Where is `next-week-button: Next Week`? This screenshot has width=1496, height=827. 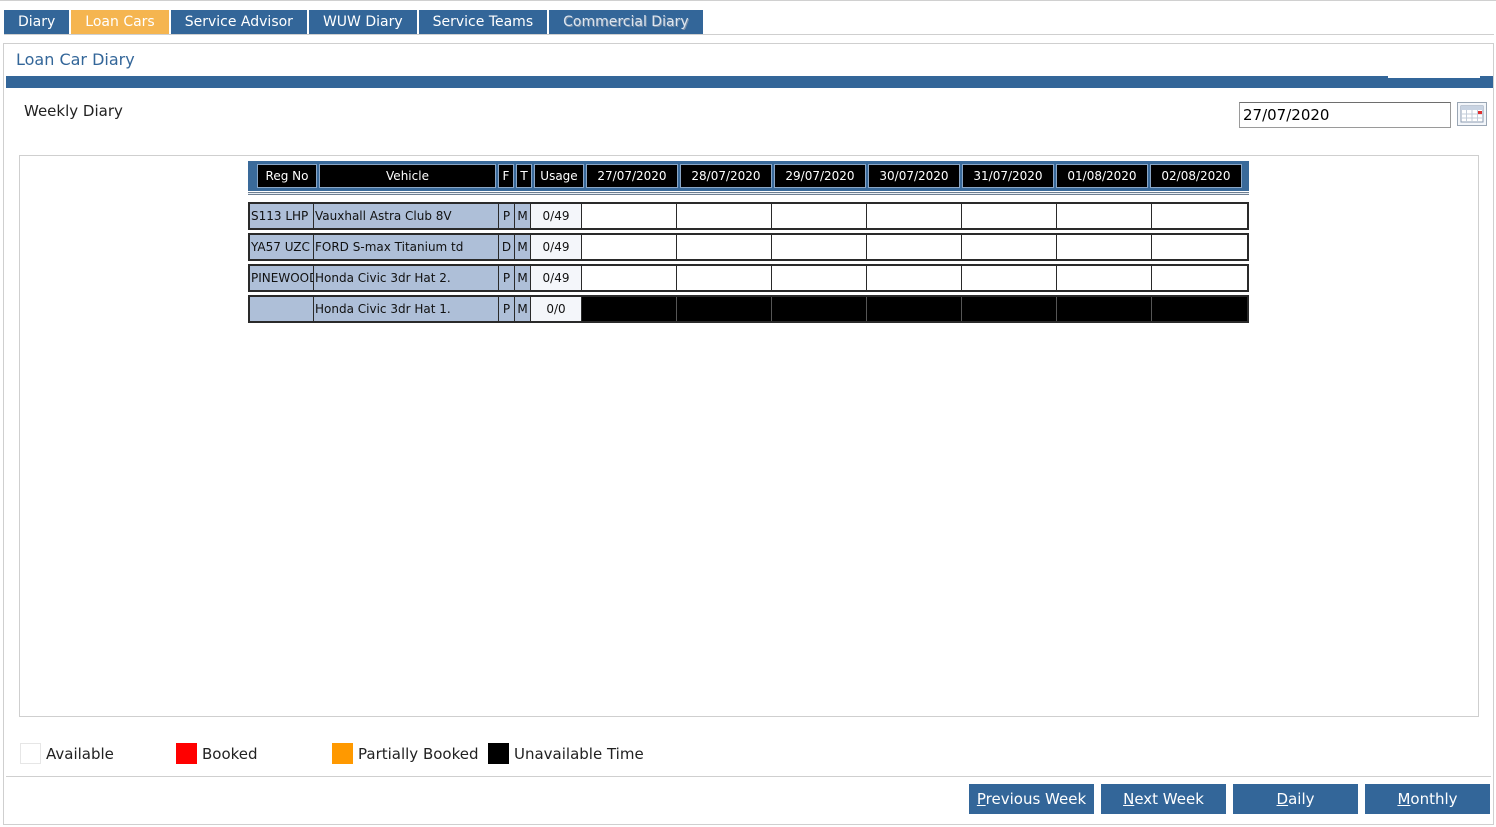
next-week-button: Next Week is located at coordinates (1163, 799).